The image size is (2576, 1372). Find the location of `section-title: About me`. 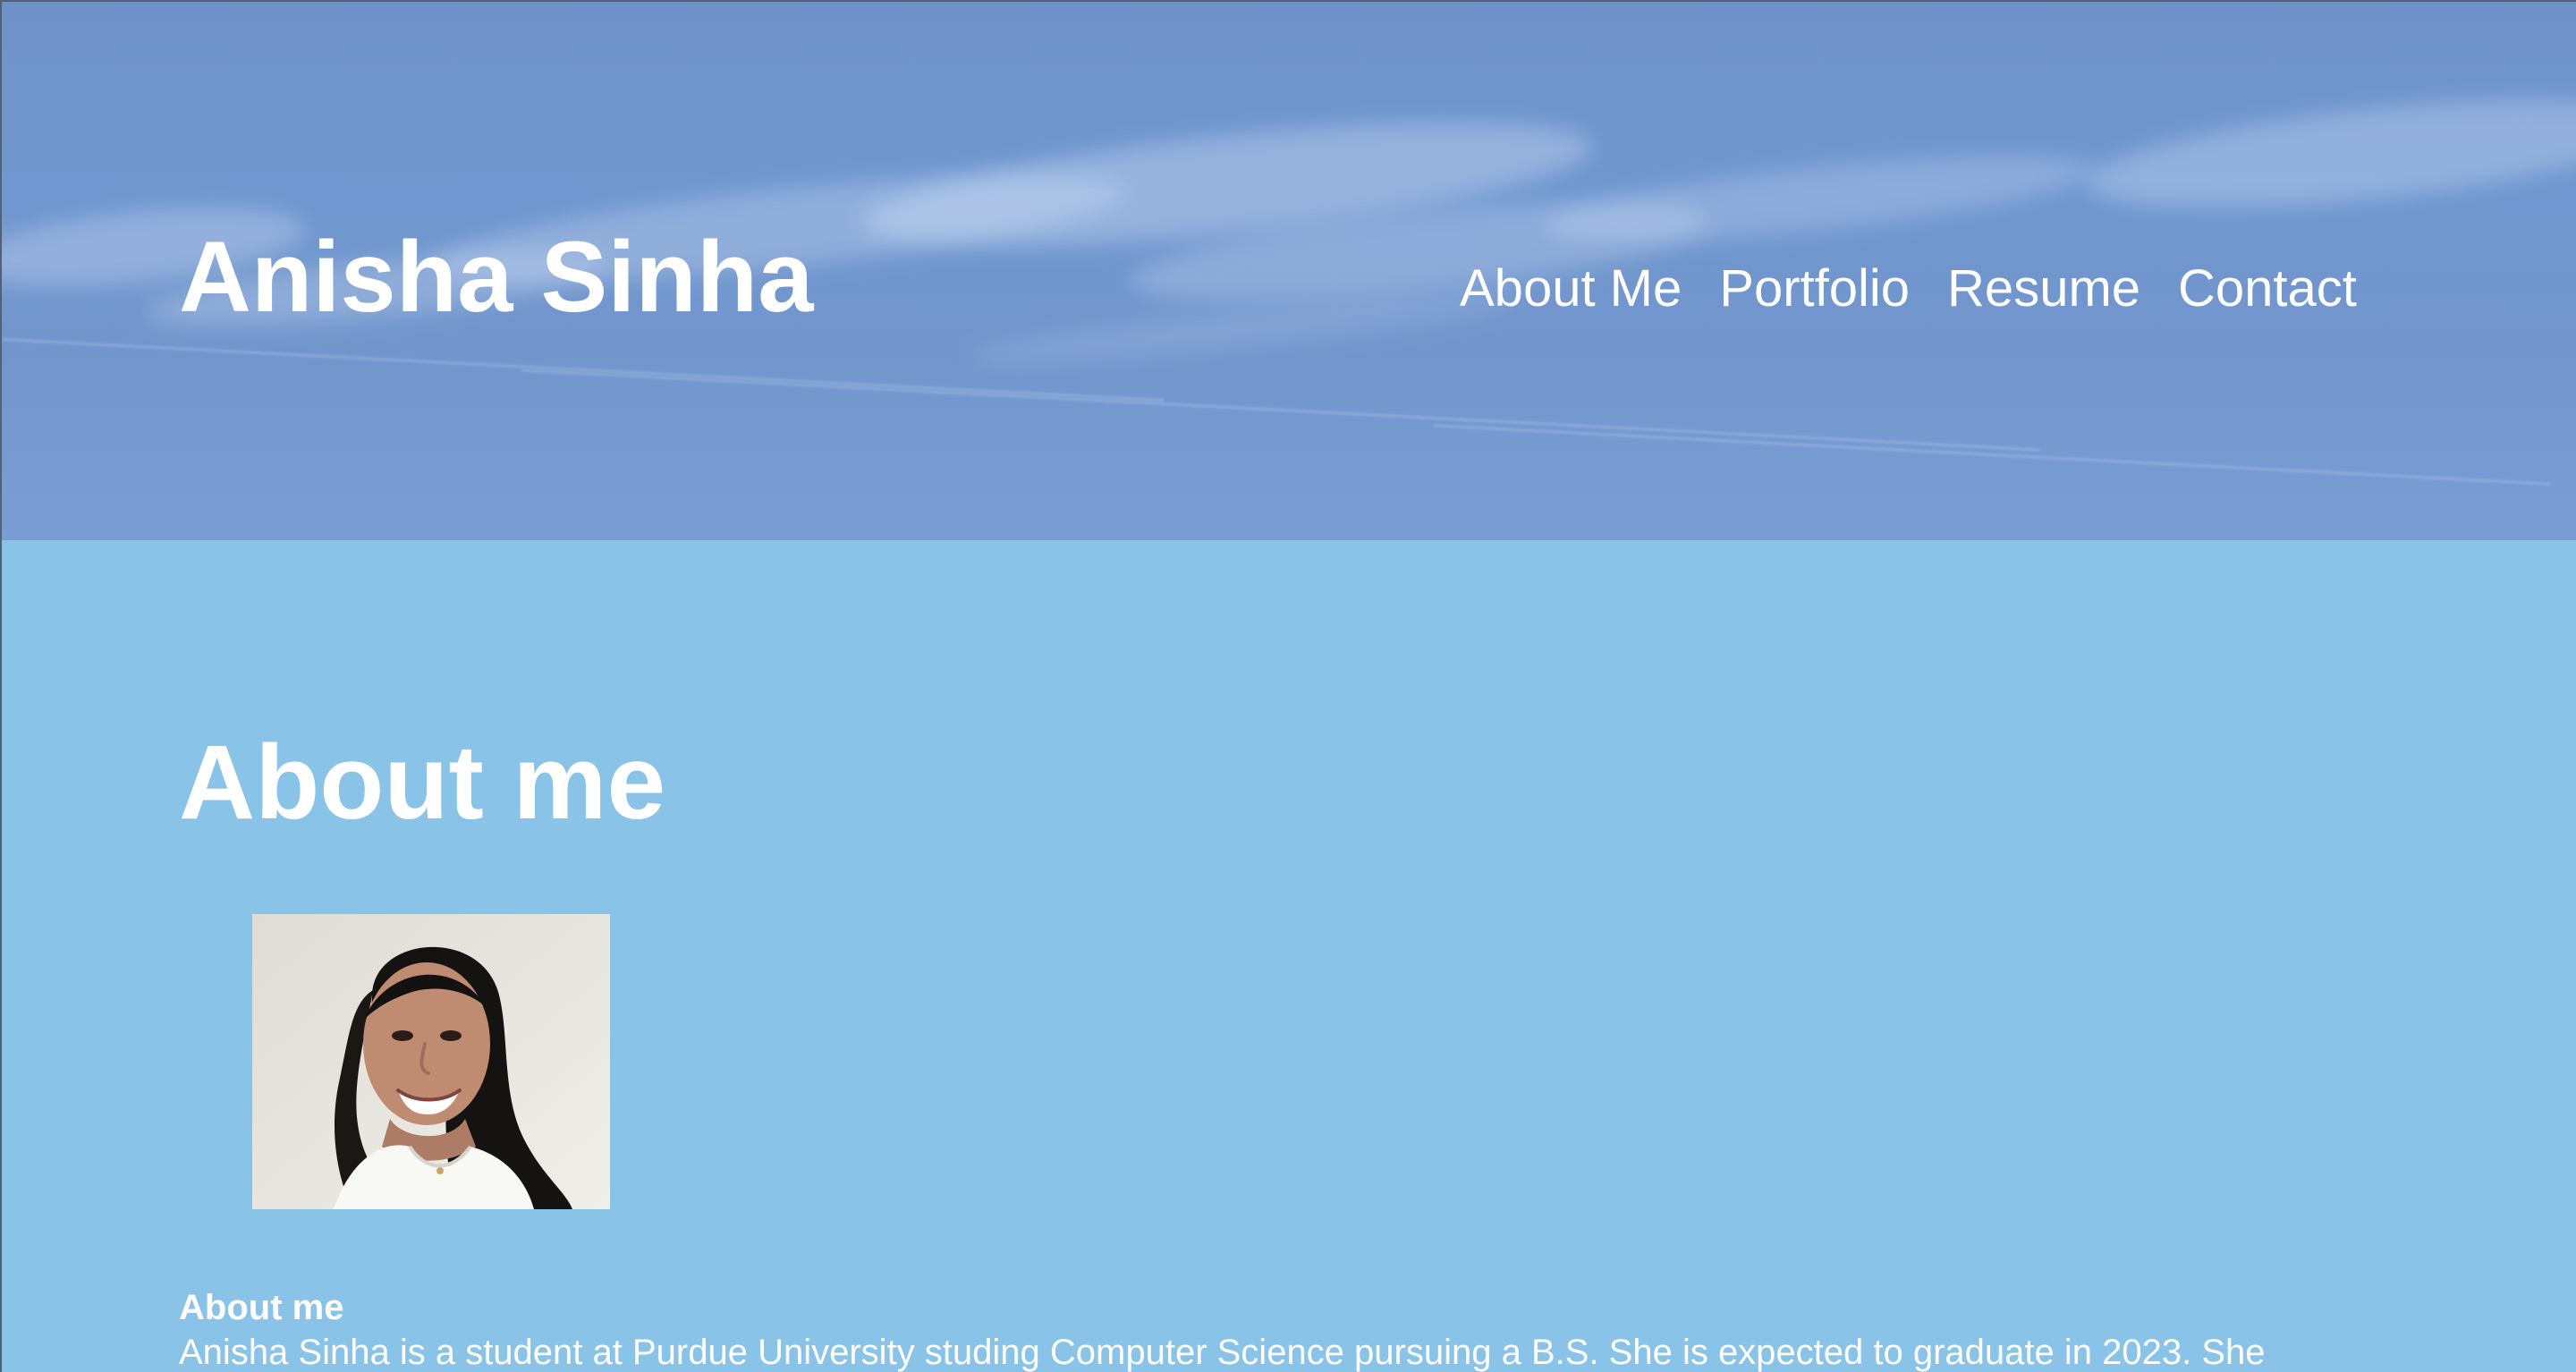

section-title: About me is located at coordinates (422, 783).